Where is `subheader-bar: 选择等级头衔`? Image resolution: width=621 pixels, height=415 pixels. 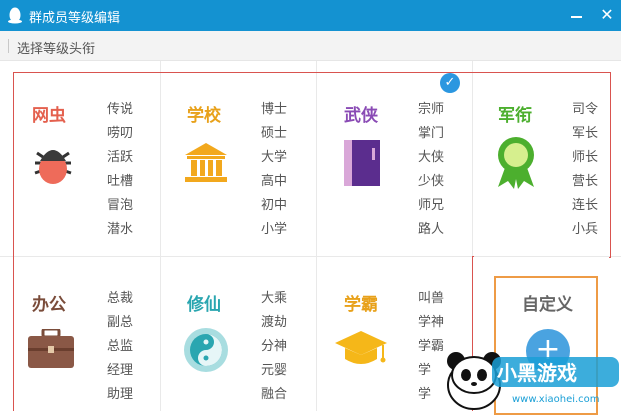 subheader-bar: 选择等级头衔 is located at coordinates (310, 46).